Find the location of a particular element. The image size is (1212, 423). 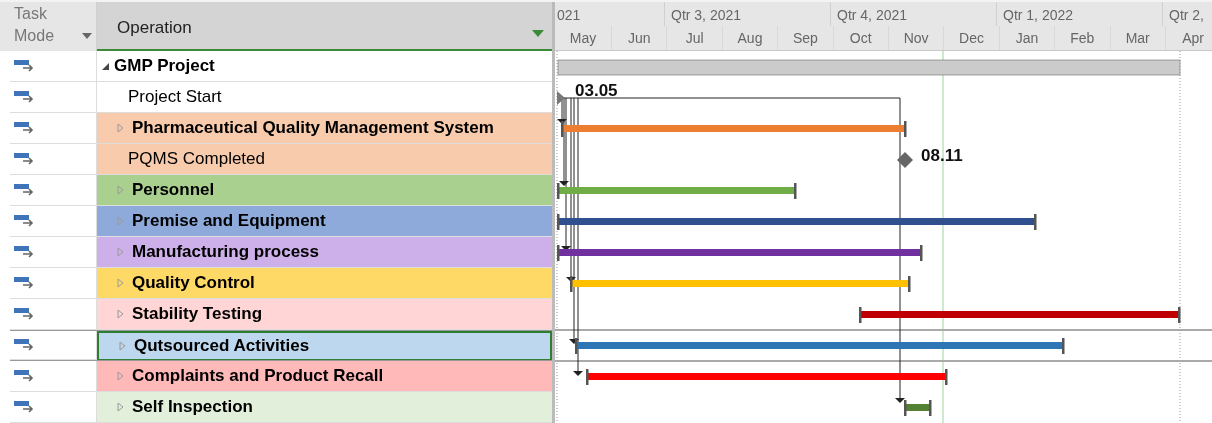

month-label: Dec is located at coordinates (971, 38).